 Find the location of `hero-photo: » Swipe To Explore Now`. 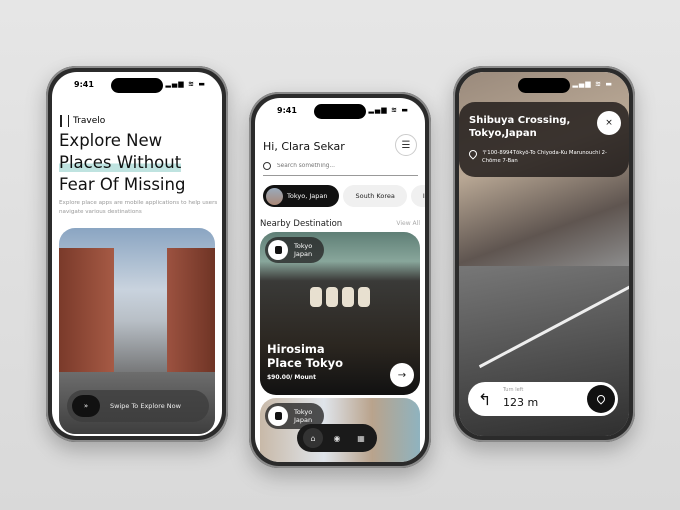

hero-photo: » Swipe To Explore Now is located at coordinates (137, 331).